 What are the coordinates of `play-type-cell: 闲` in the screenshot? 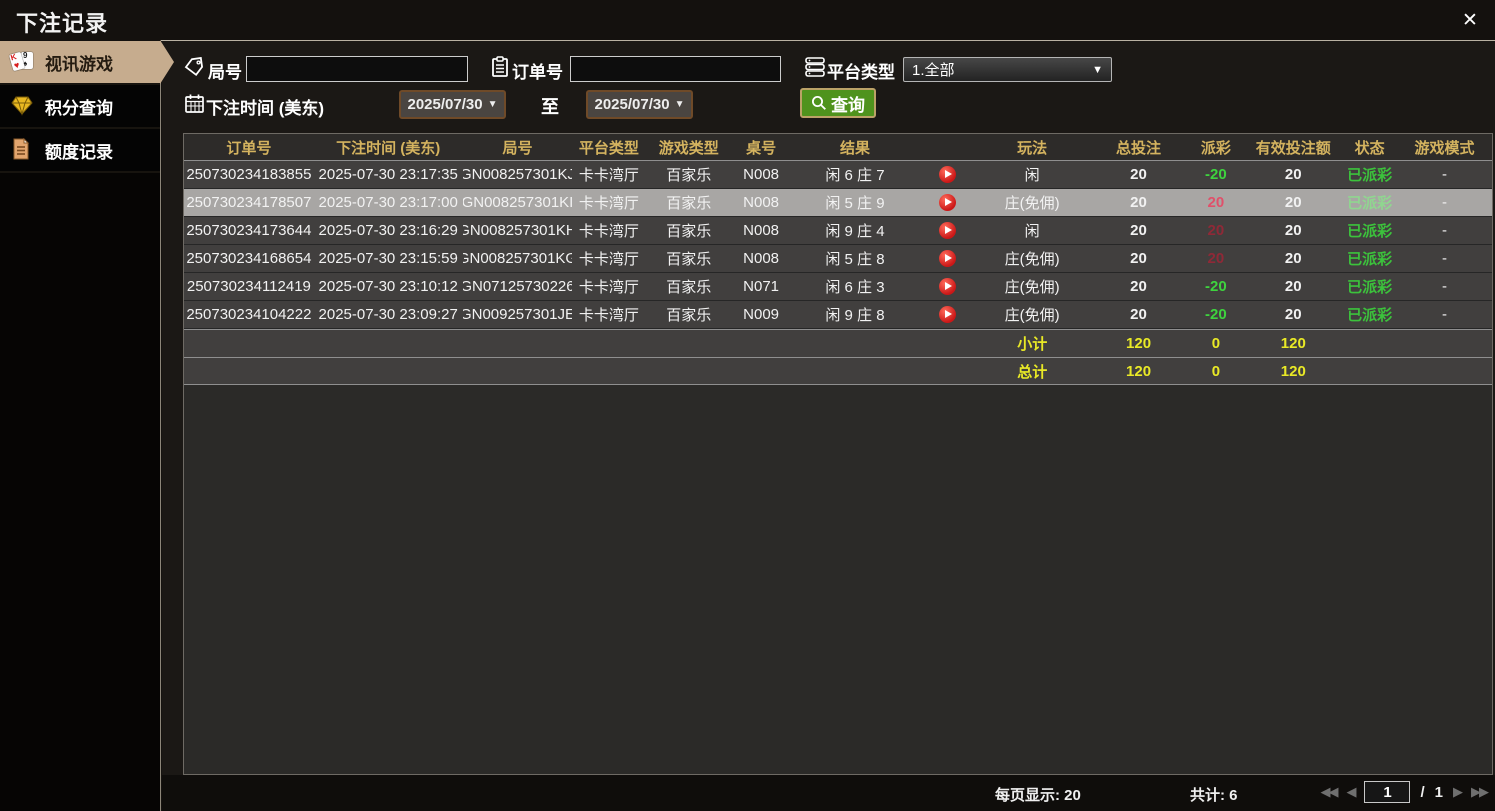 It's located at (1032, 231).